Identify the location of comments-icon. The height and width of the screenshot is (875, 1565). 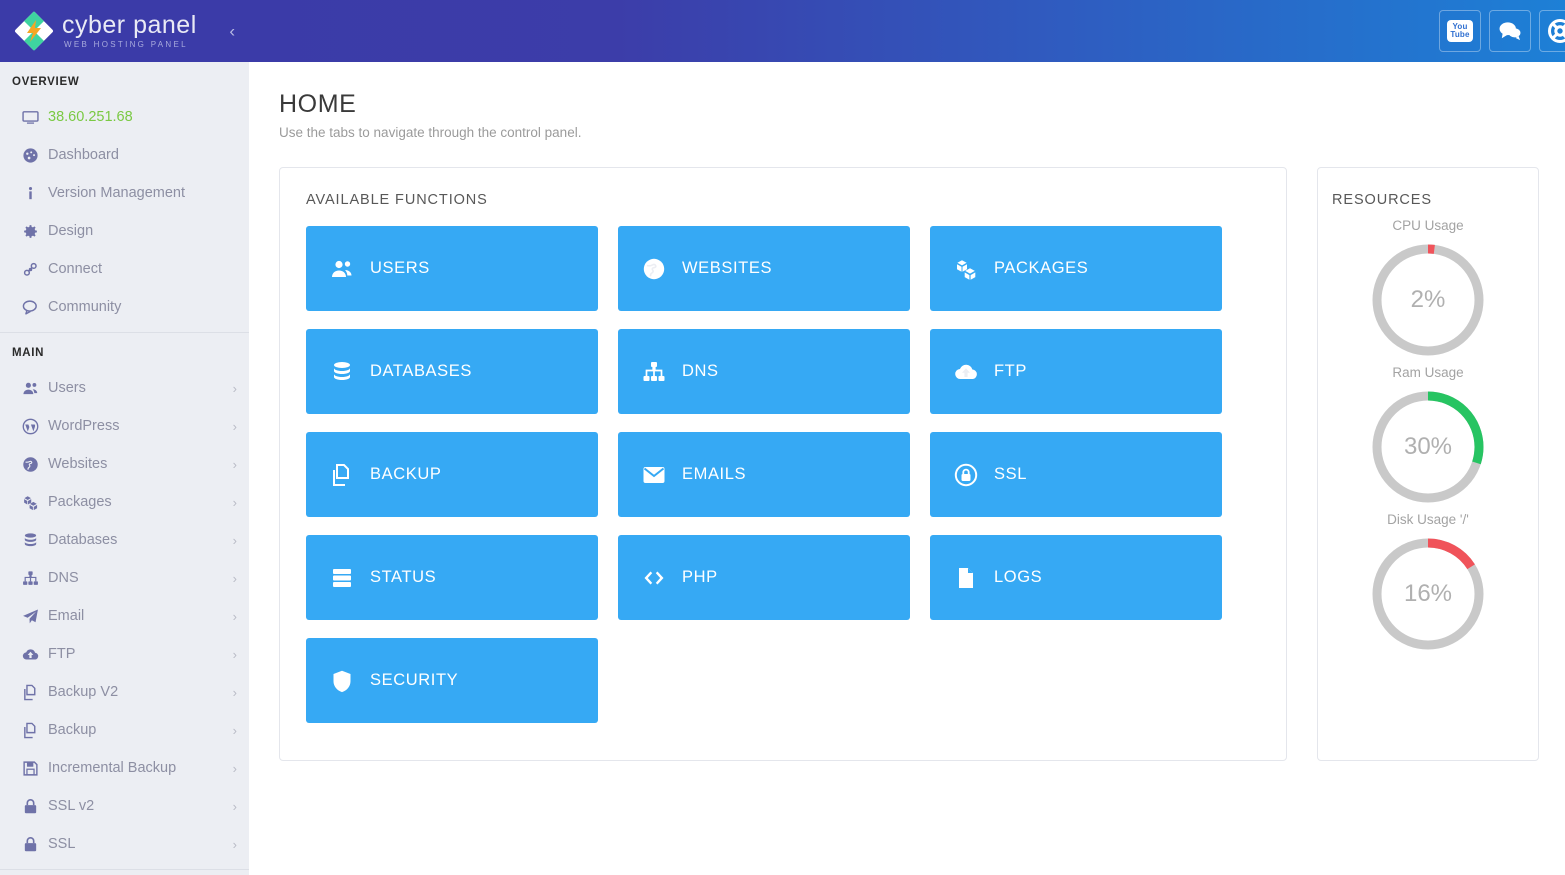
(1510, 31).